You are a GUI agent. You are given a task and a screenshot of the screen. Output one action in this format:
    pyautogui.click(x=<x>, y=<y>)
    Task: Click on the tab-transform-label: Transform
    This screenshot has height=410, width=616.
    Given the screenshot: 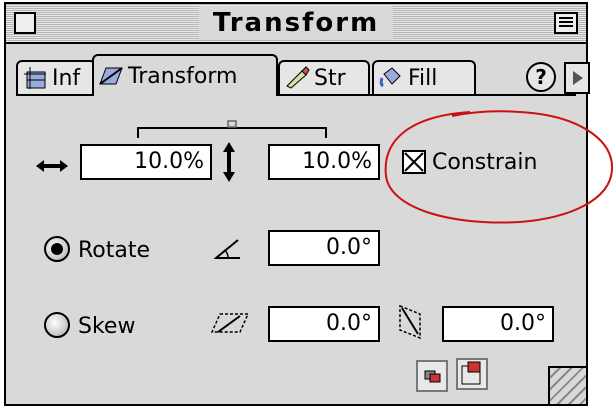 What is the action you would take?
    pyautogui.click(x=183, y=76)
    